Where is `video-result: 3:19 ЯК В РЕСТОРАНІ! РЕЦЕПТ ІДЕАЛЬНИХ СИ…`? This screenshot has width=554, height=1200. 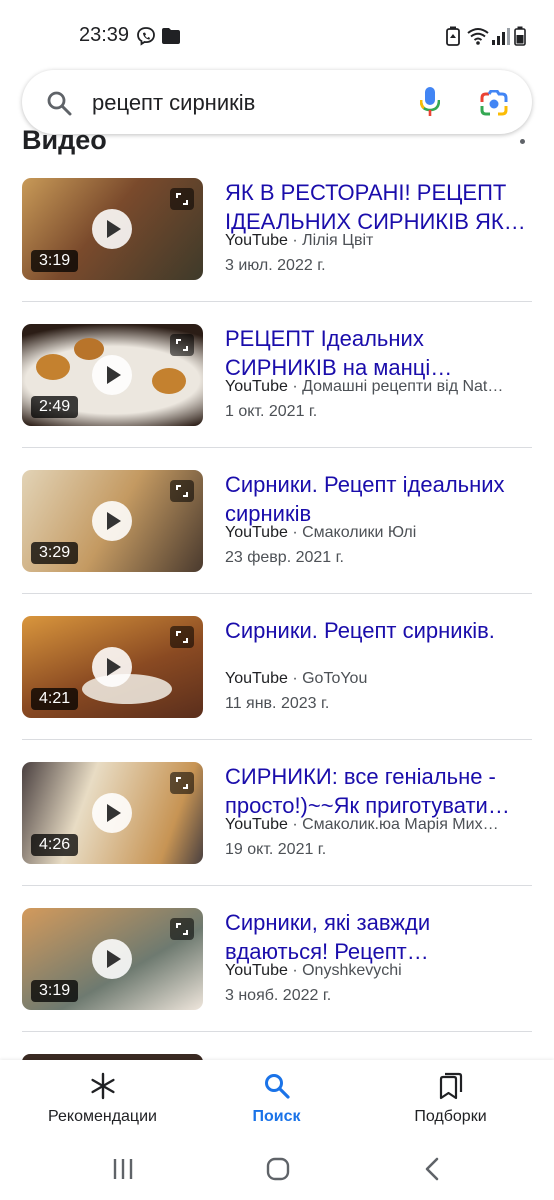
video-result: 3:19 ЯК В РЕСТОРАНІ! РЕЦЕПТ ІДЕАЛЬНИХ СИ… is located at coordinates (277, 229).